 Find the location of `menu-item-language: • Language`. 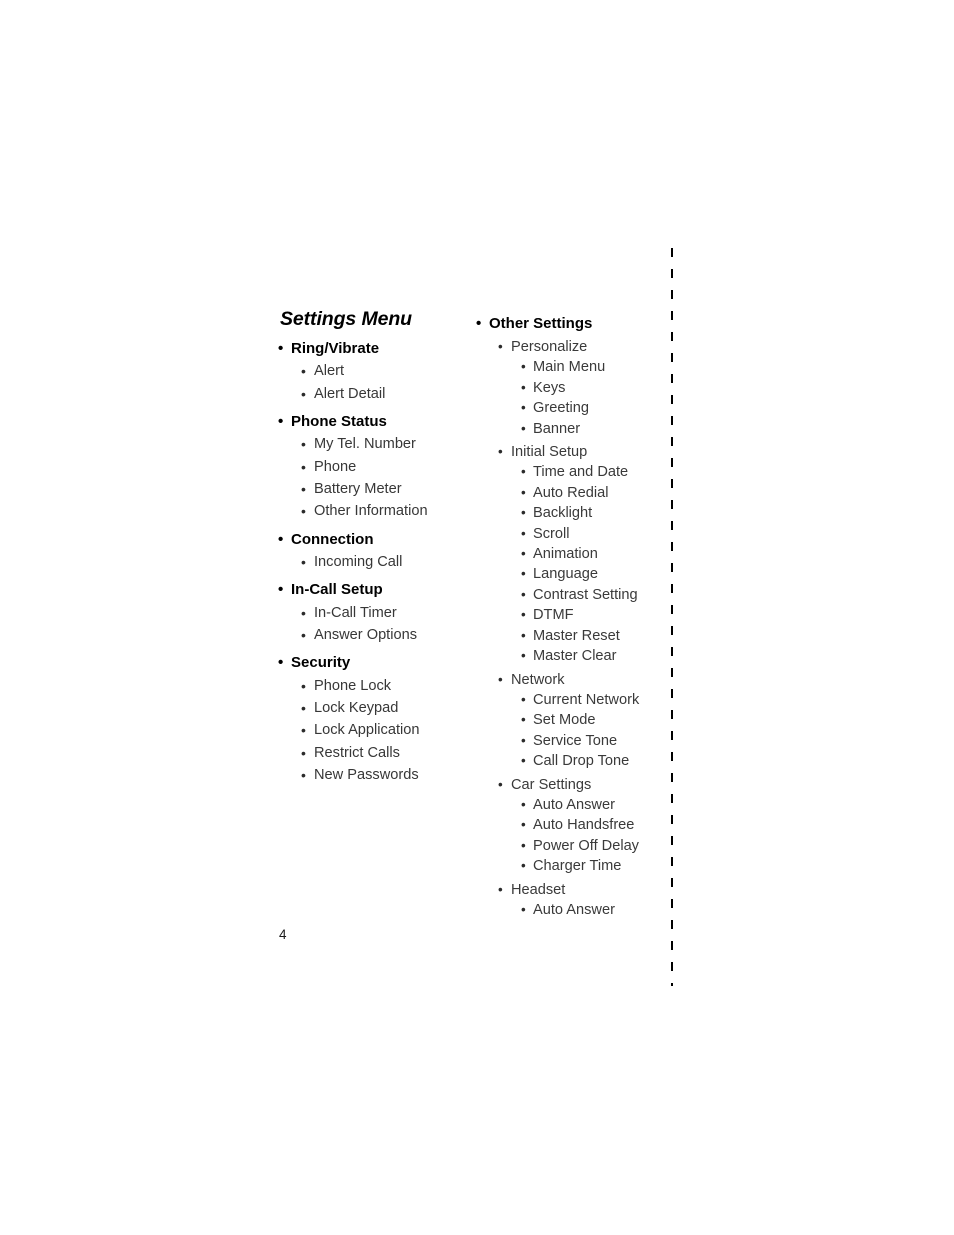

menu-item-language: • Language is located at coordinates (571, 574).